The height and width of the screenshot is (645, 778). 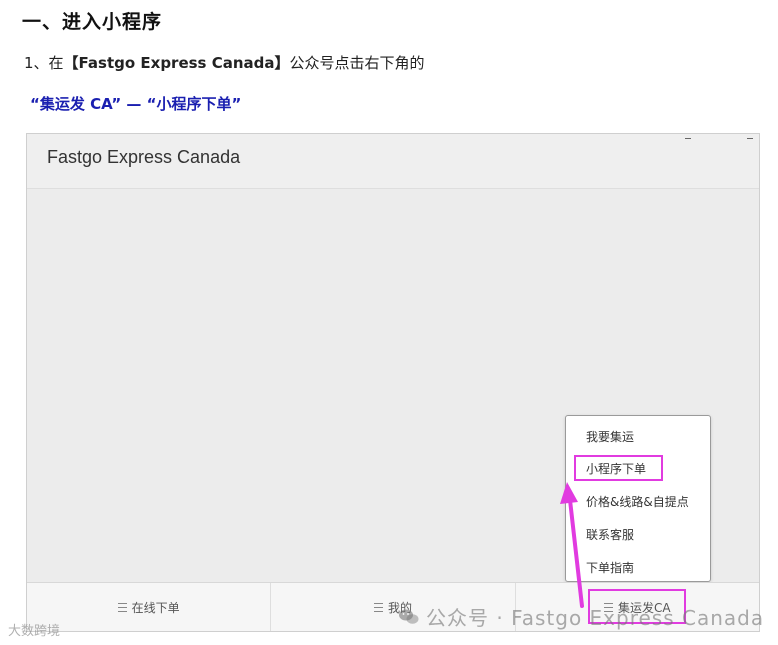 I want to click on watermark-text: 公众号 · Fastgo Express Canada, so click(x=595, y=618).